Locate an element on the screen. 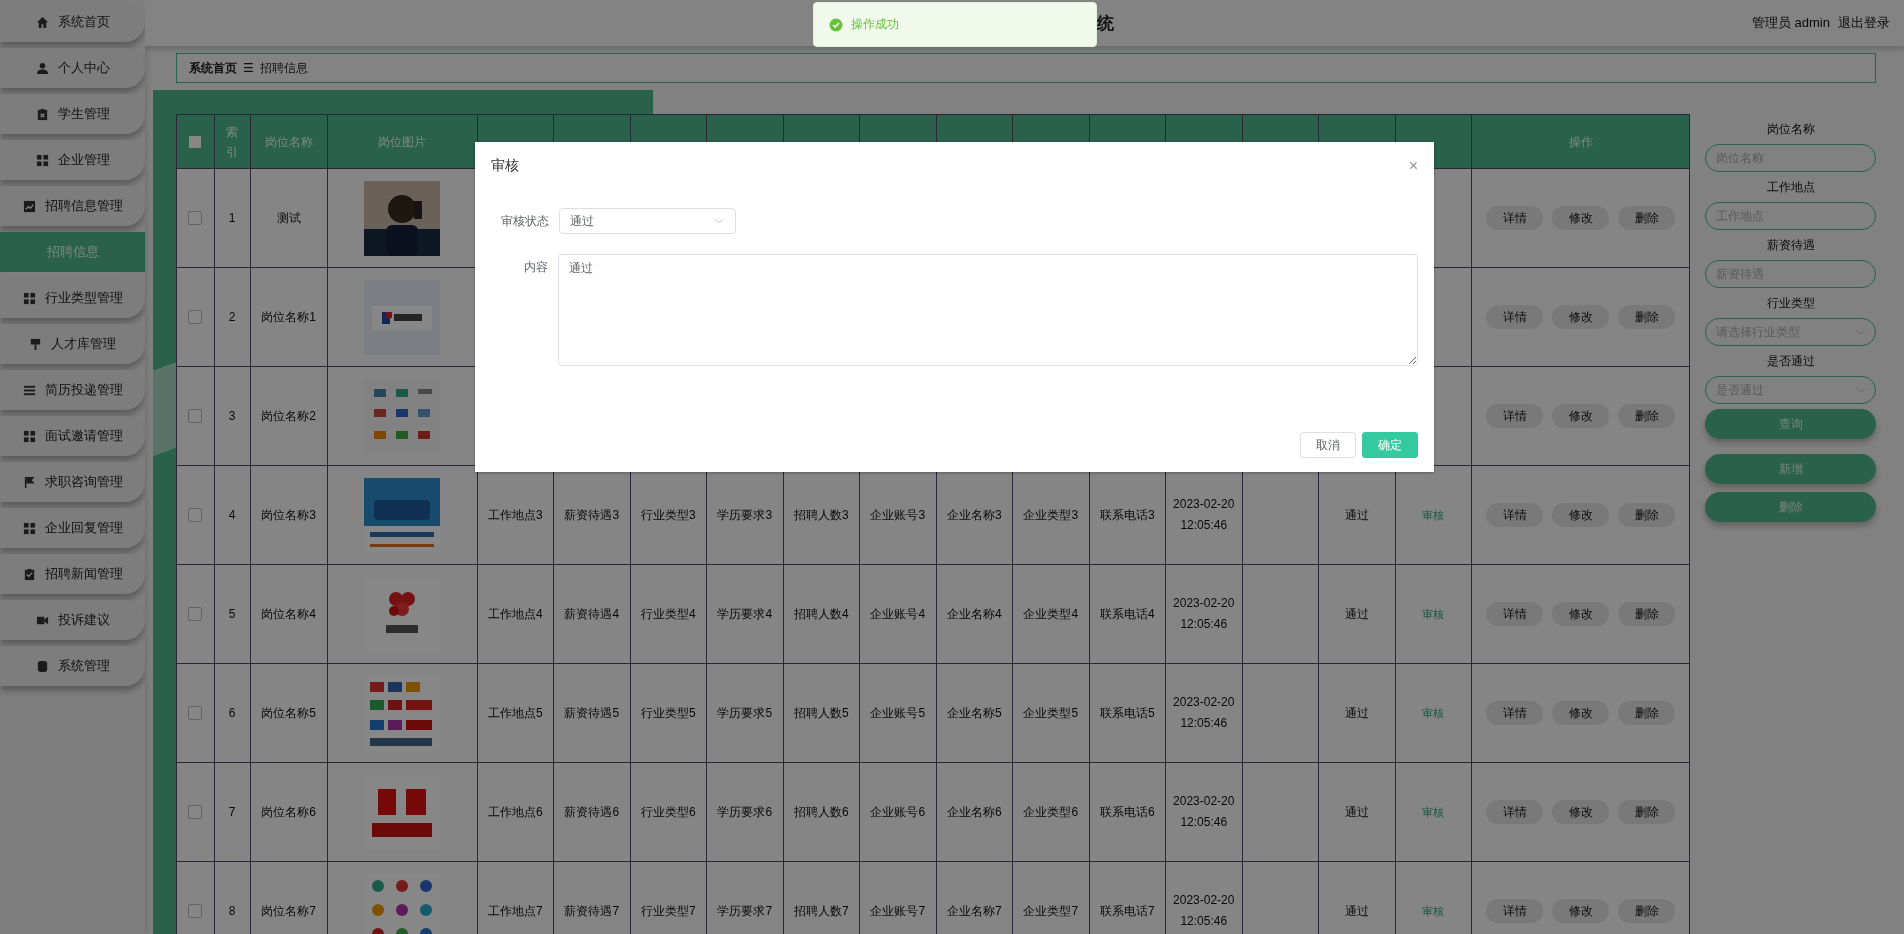  table-cell: 2 is located at coordinates (232, 317).